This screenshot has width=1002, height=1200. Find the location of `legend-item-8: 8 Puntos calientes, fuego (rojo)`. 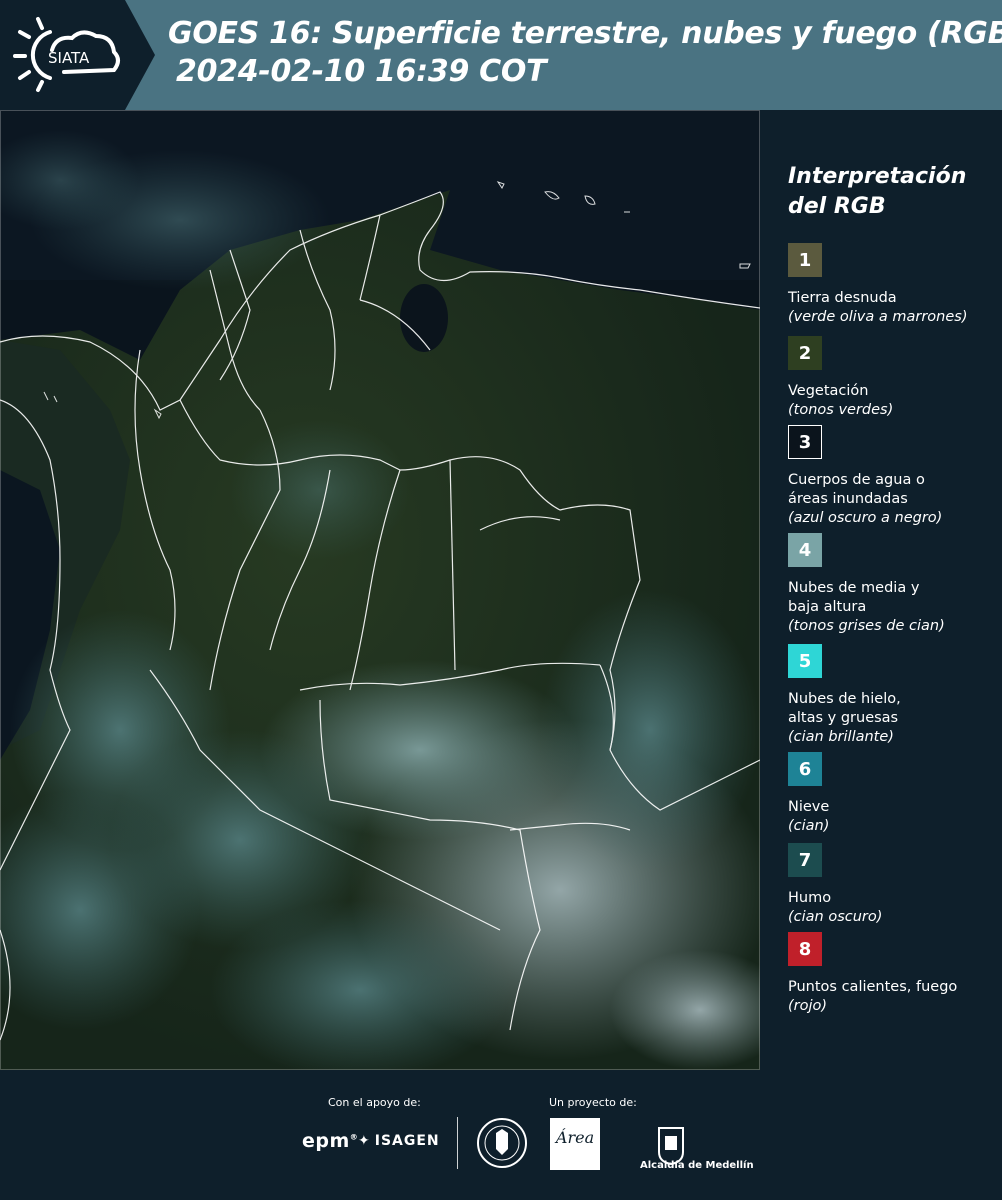

legend-item-8: 8 Puntos calientes, fuego (rojo) is located at coordinates (893, 974).